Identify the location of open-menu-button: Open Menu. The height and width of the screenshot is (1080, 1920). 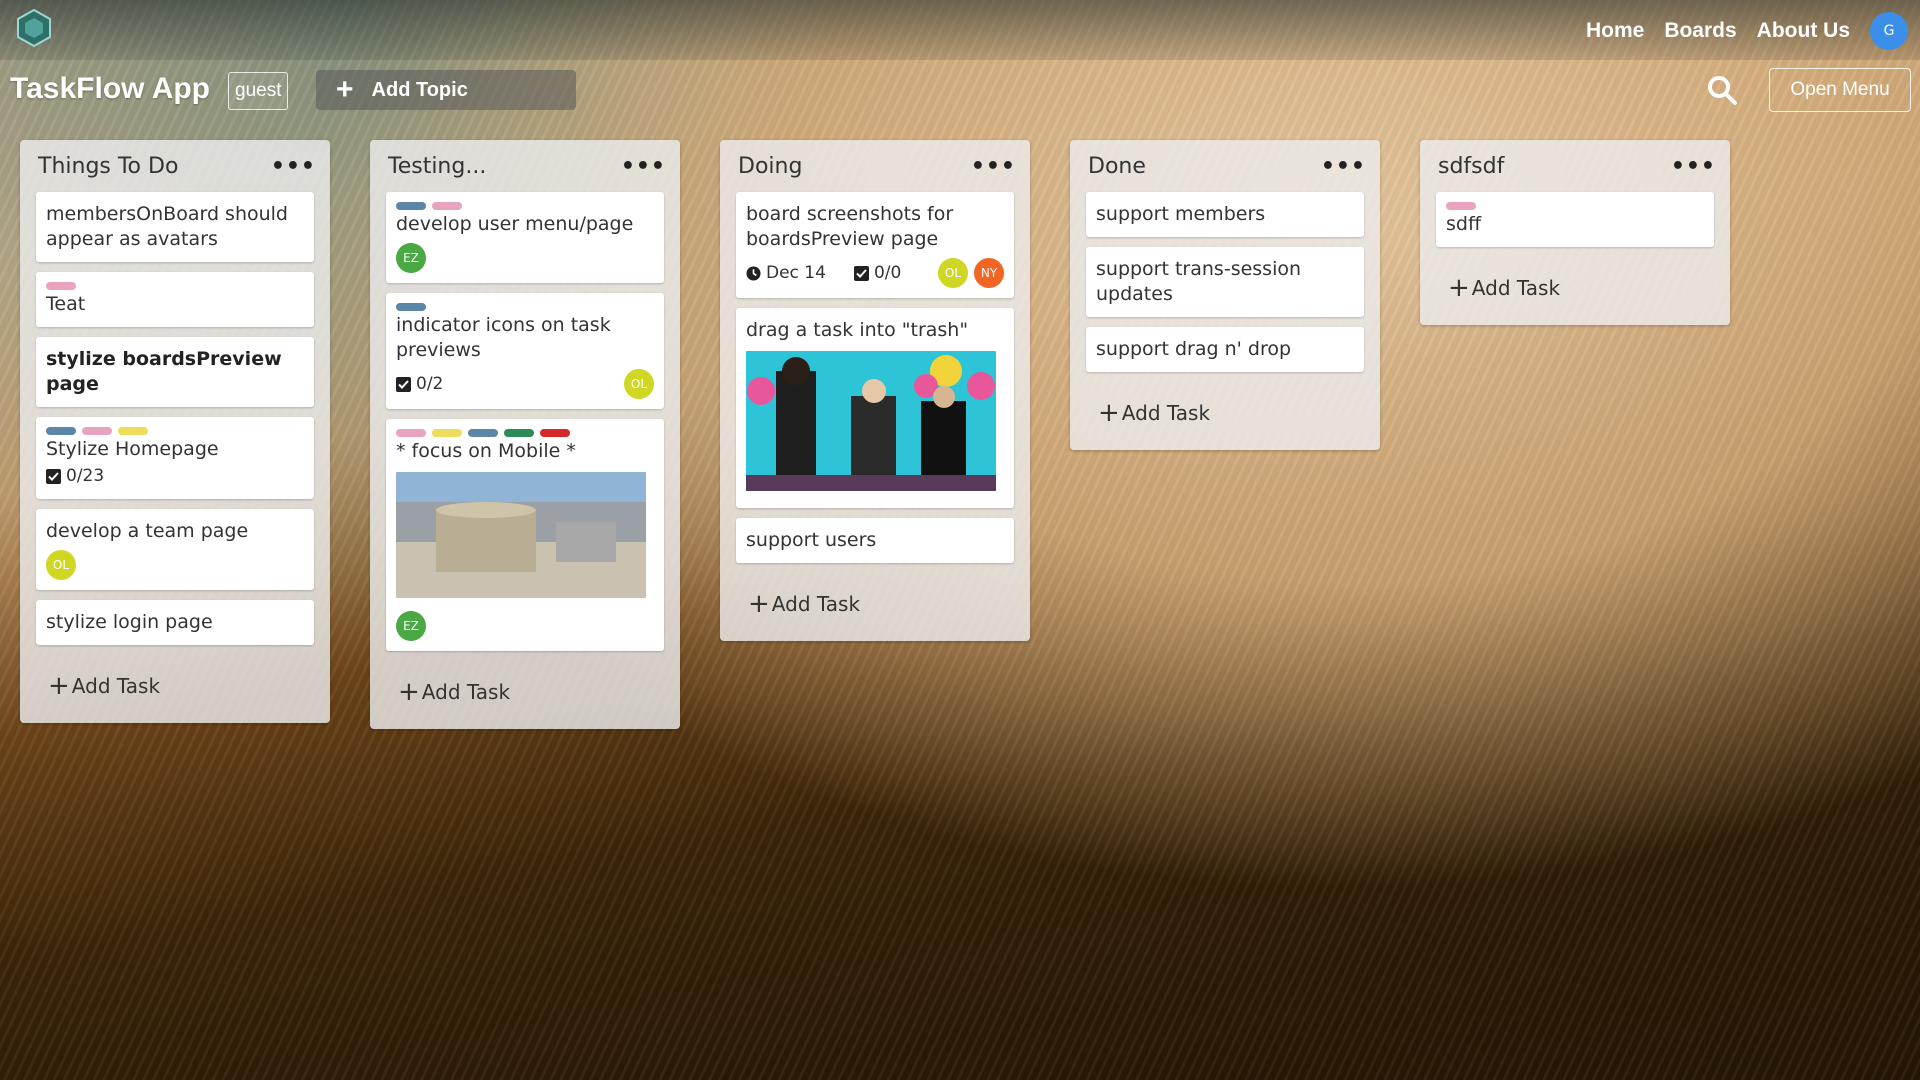
(1840, 90).